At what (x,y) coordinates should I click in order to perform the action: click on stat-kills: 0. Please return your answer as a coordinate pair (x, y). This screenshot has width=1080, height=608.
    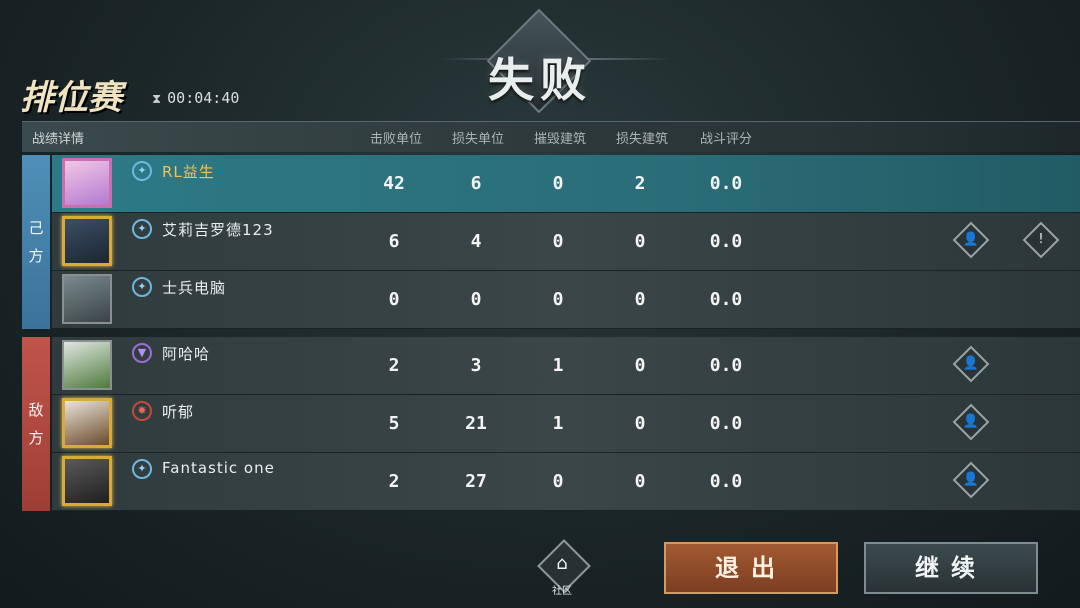
    Looking at the image, I should click on (394, 299).